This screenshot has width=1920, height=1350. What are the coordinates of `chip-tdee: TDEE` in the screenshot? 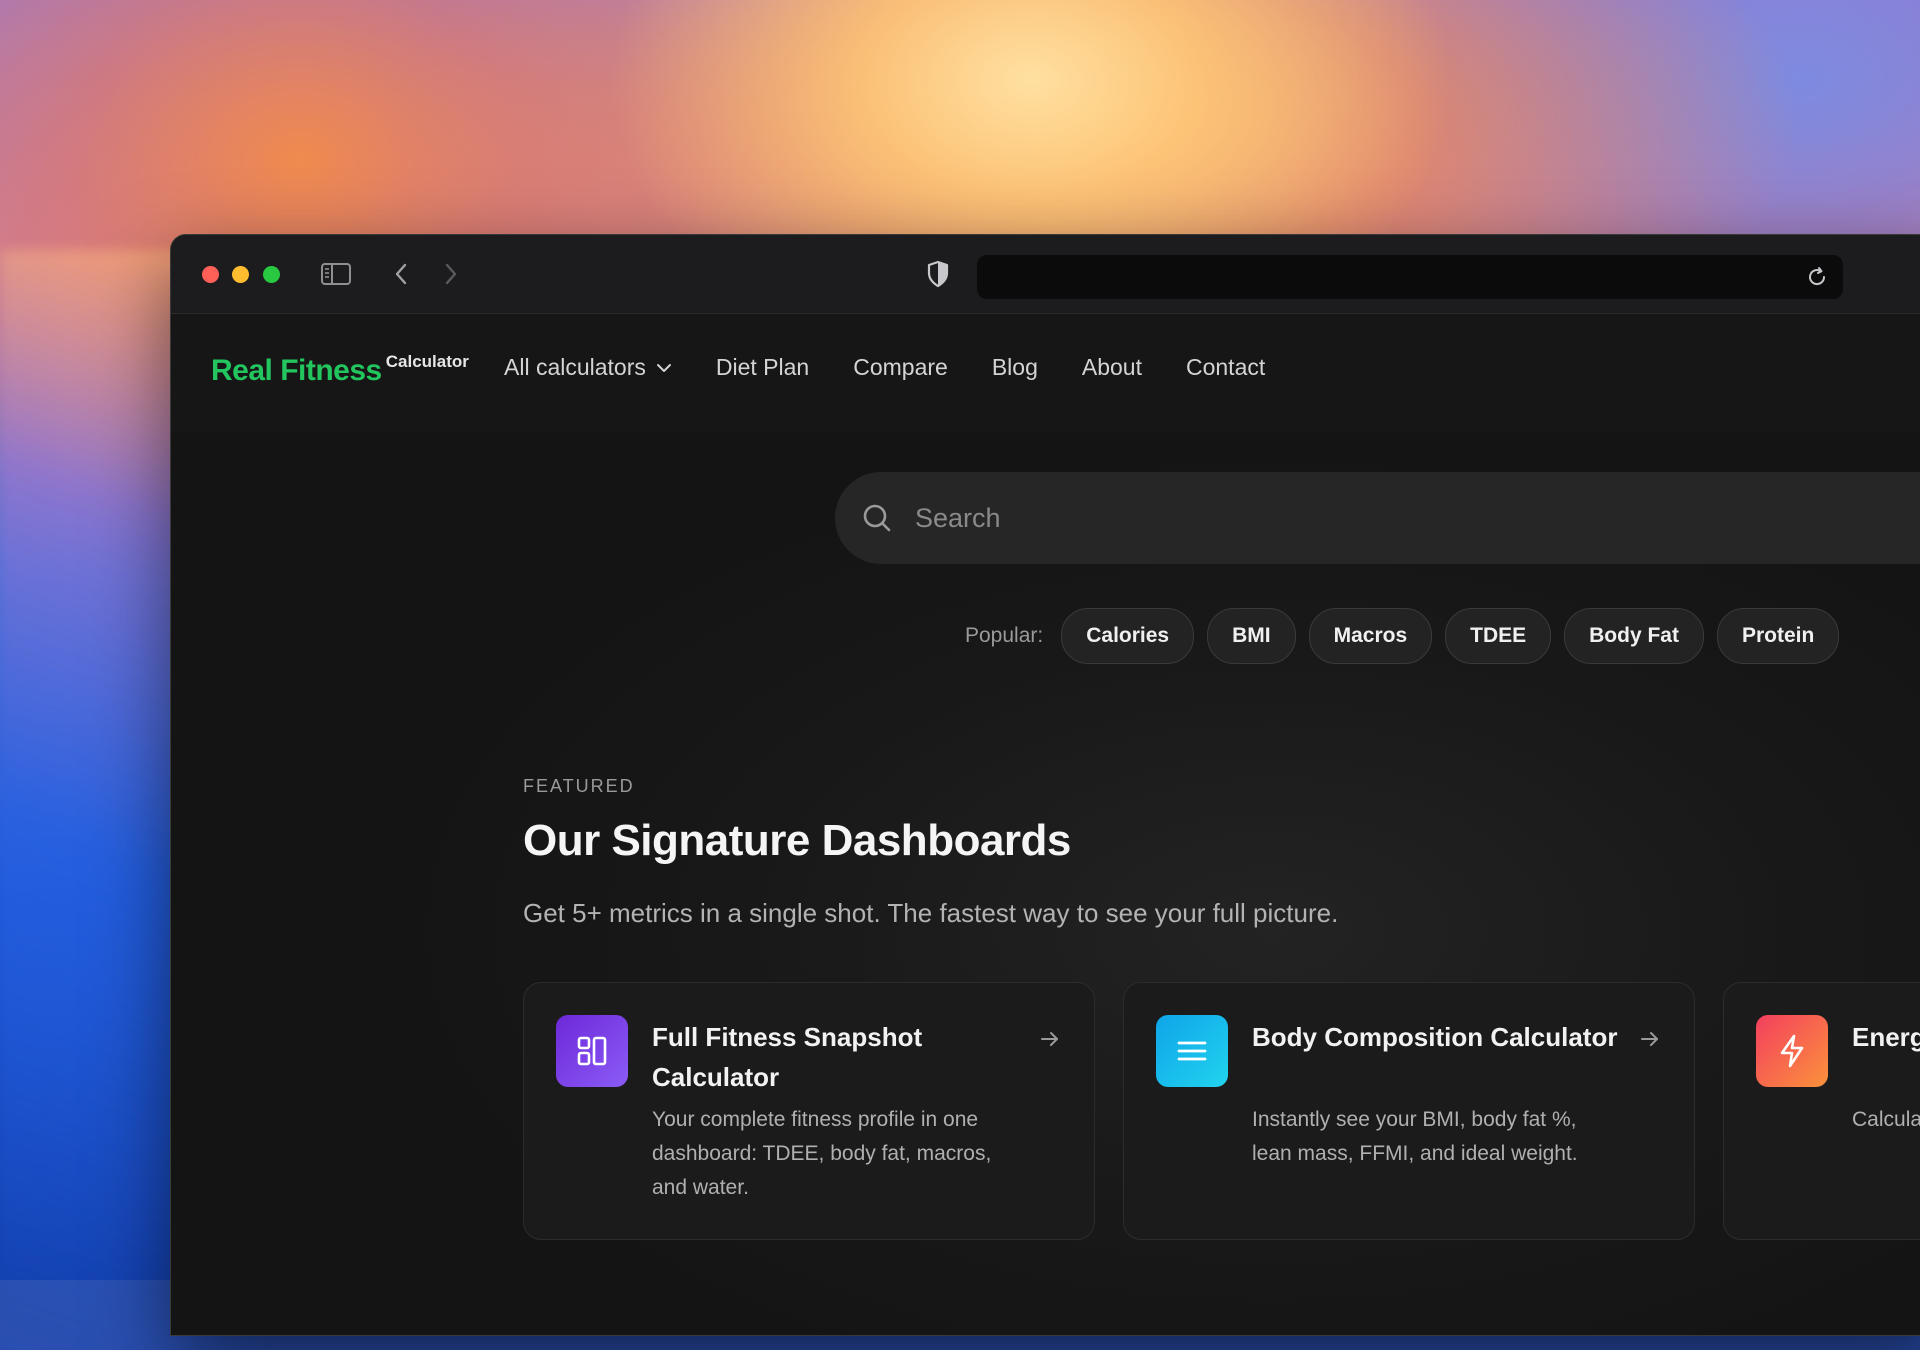 It's located at (1498, 636).